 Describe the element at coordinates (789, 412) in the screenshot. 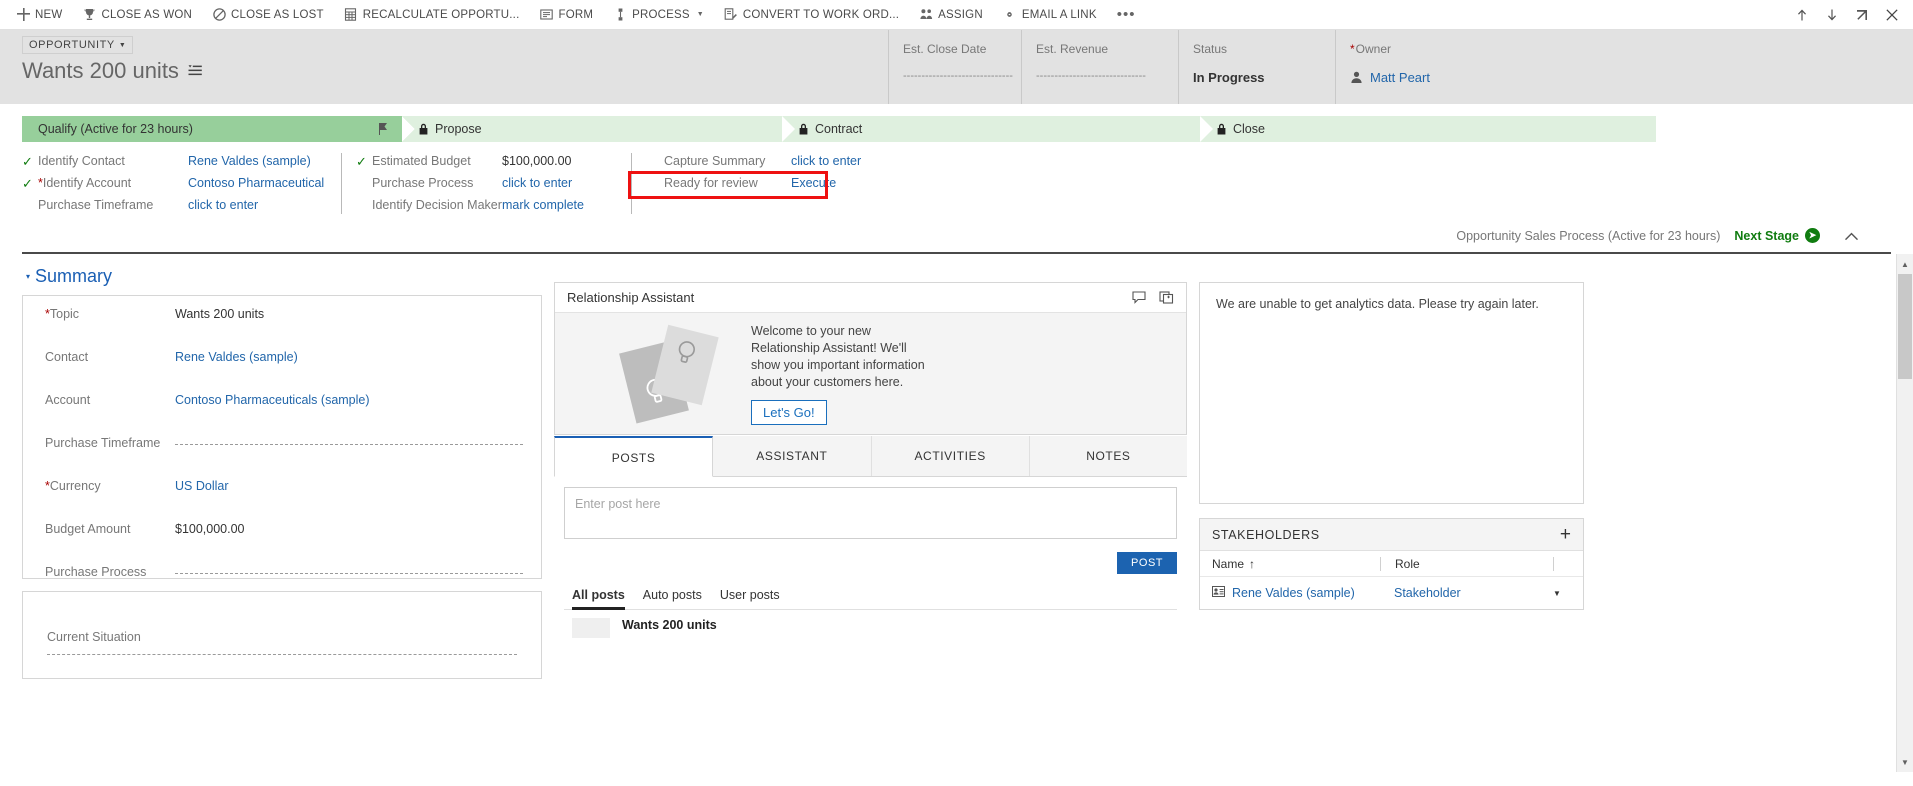

I see `lets-go-button: Let's Go!` at that location.